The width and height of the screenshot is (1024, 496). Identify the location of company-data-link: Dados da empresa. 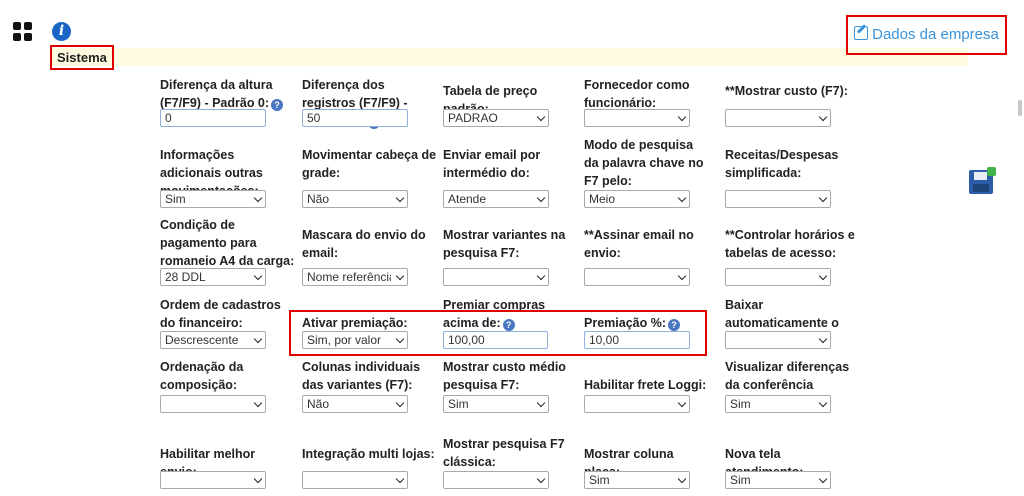
(926, 35).